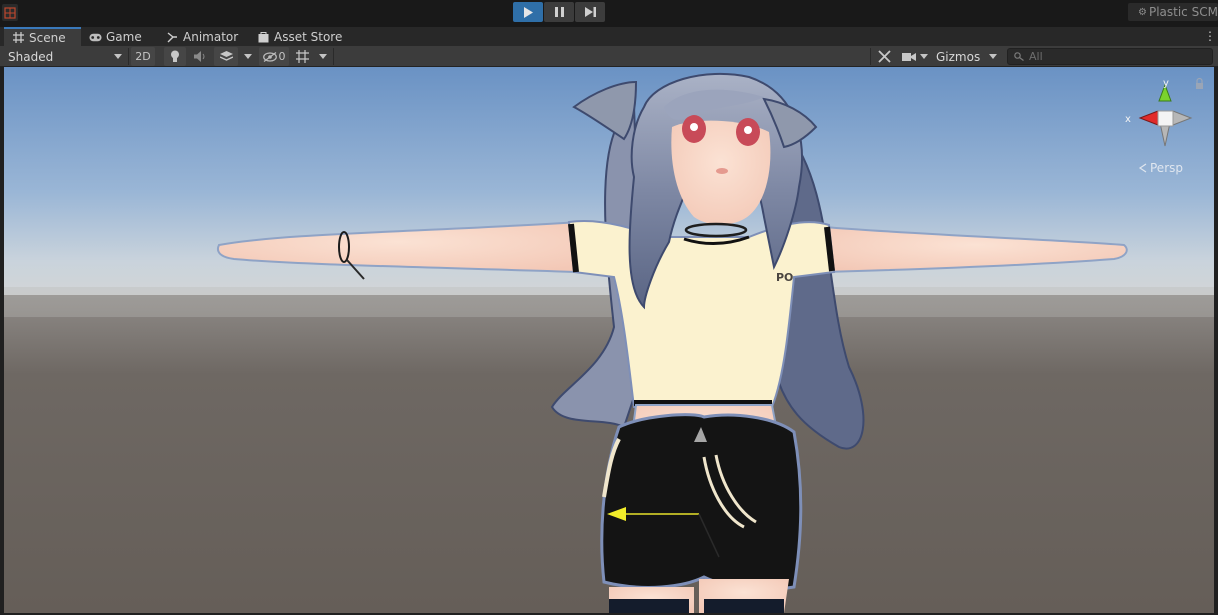 This screenshot has height=615, width=1218. I want to click on tab-animator: Animator, so click(202, 37).